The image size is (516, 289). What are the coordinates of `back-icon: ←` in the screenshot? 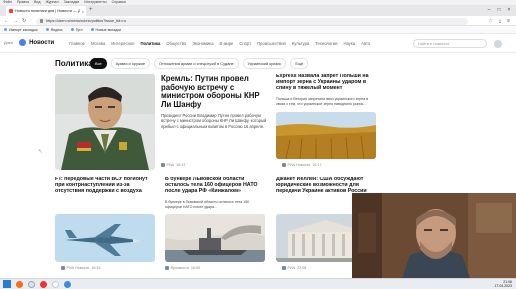 It's located at (6, 21).